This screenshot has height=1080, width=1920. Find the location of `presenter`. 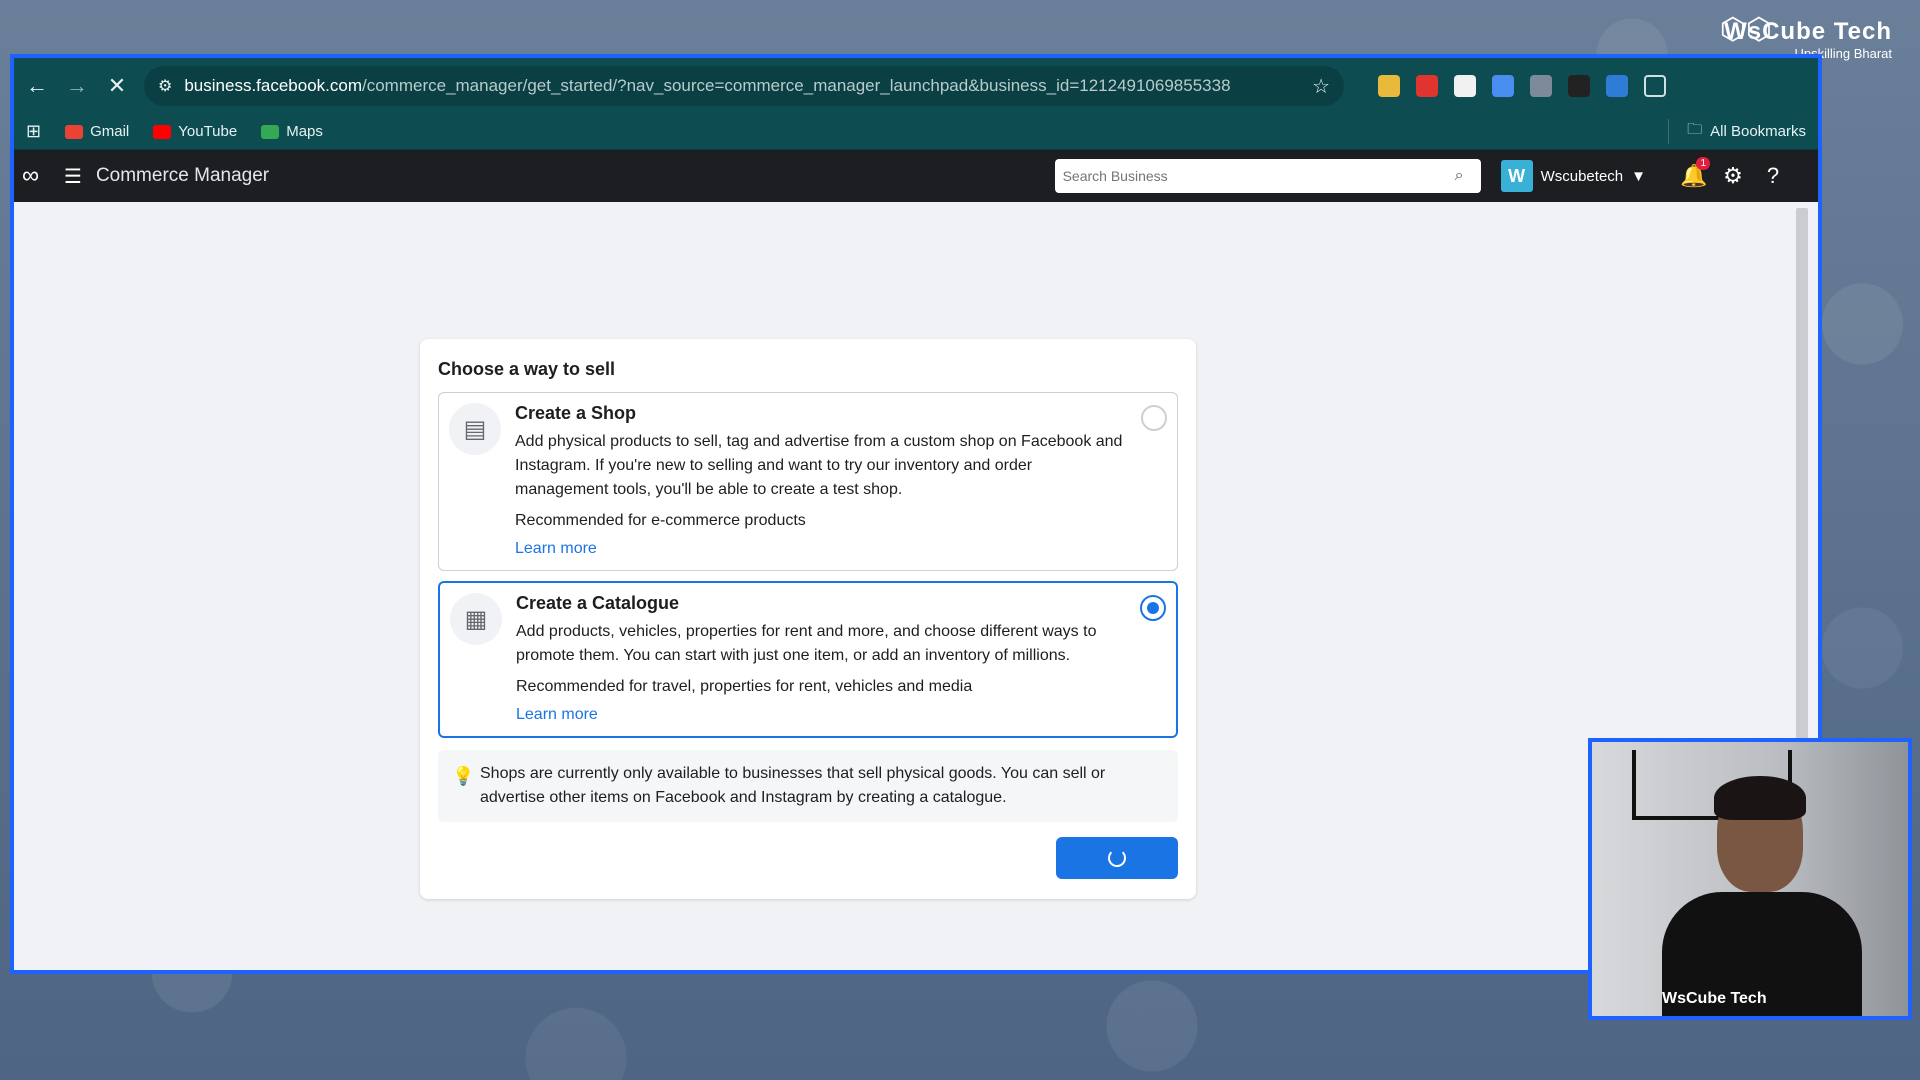

presenter is located at coordinates (1762, 896).